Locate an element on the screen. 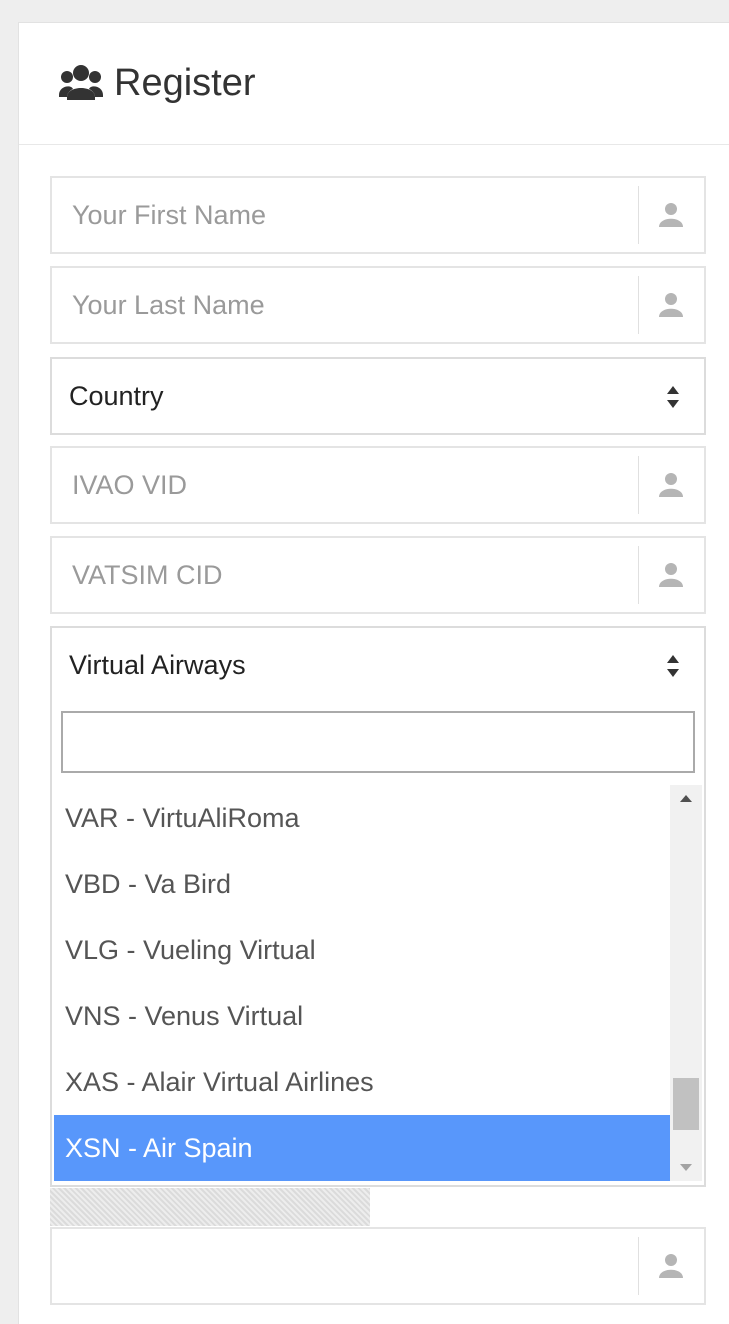 The width and height of the screenshot is (729, 1324). bottom-field is located at coordinates (378, 1266).